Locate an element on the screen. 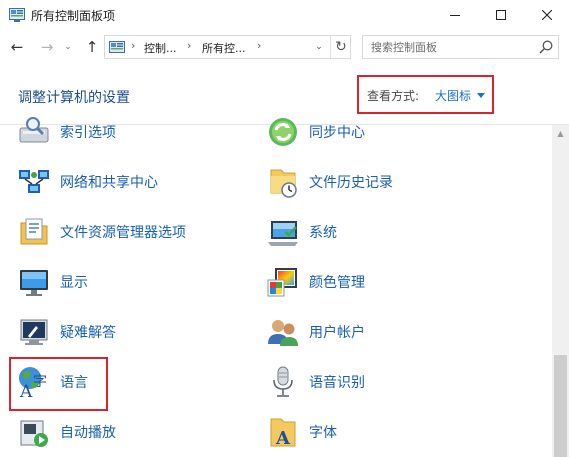  search-icon is located at coordinates (546, 47).